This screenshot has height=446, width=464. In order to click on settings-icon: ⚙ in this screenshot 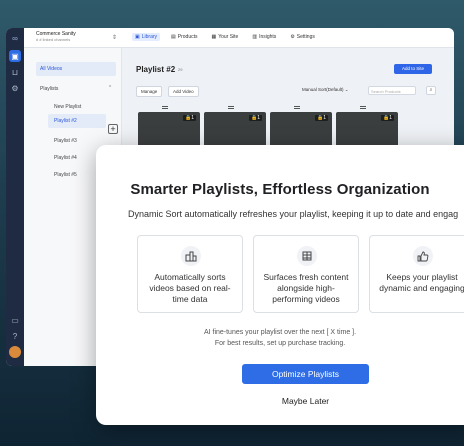, I will do `click(292, 37)`.